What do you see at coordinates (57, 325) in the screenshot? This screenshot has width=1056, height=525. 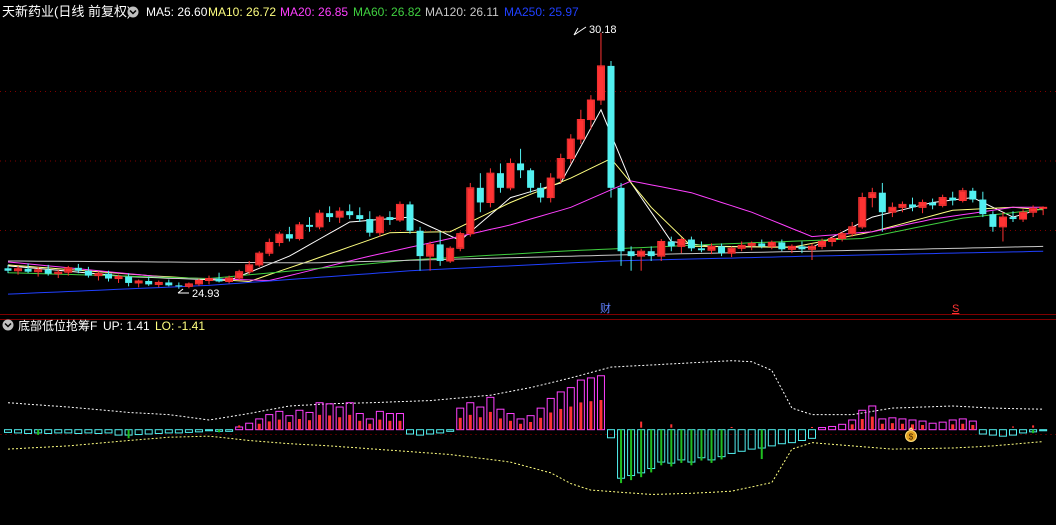 I see `indicator-title: 底部低位抢筹F` at bounding box center [57, 325].